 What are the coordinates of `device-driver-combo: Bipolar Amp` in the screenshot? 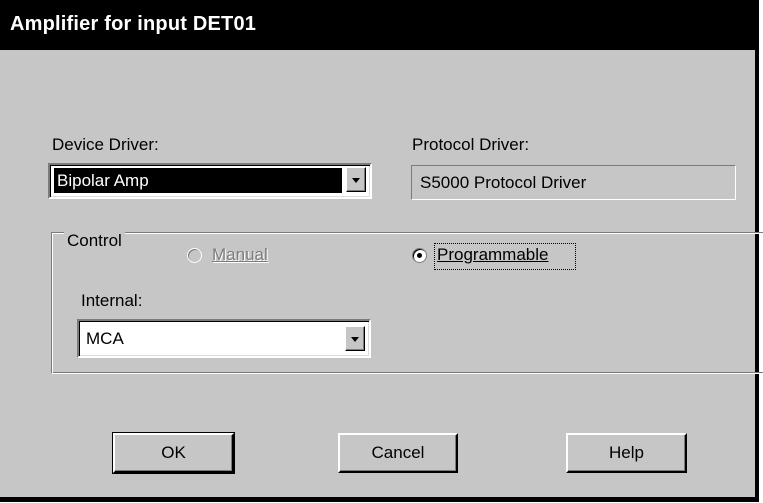 It's located at (210, 181).